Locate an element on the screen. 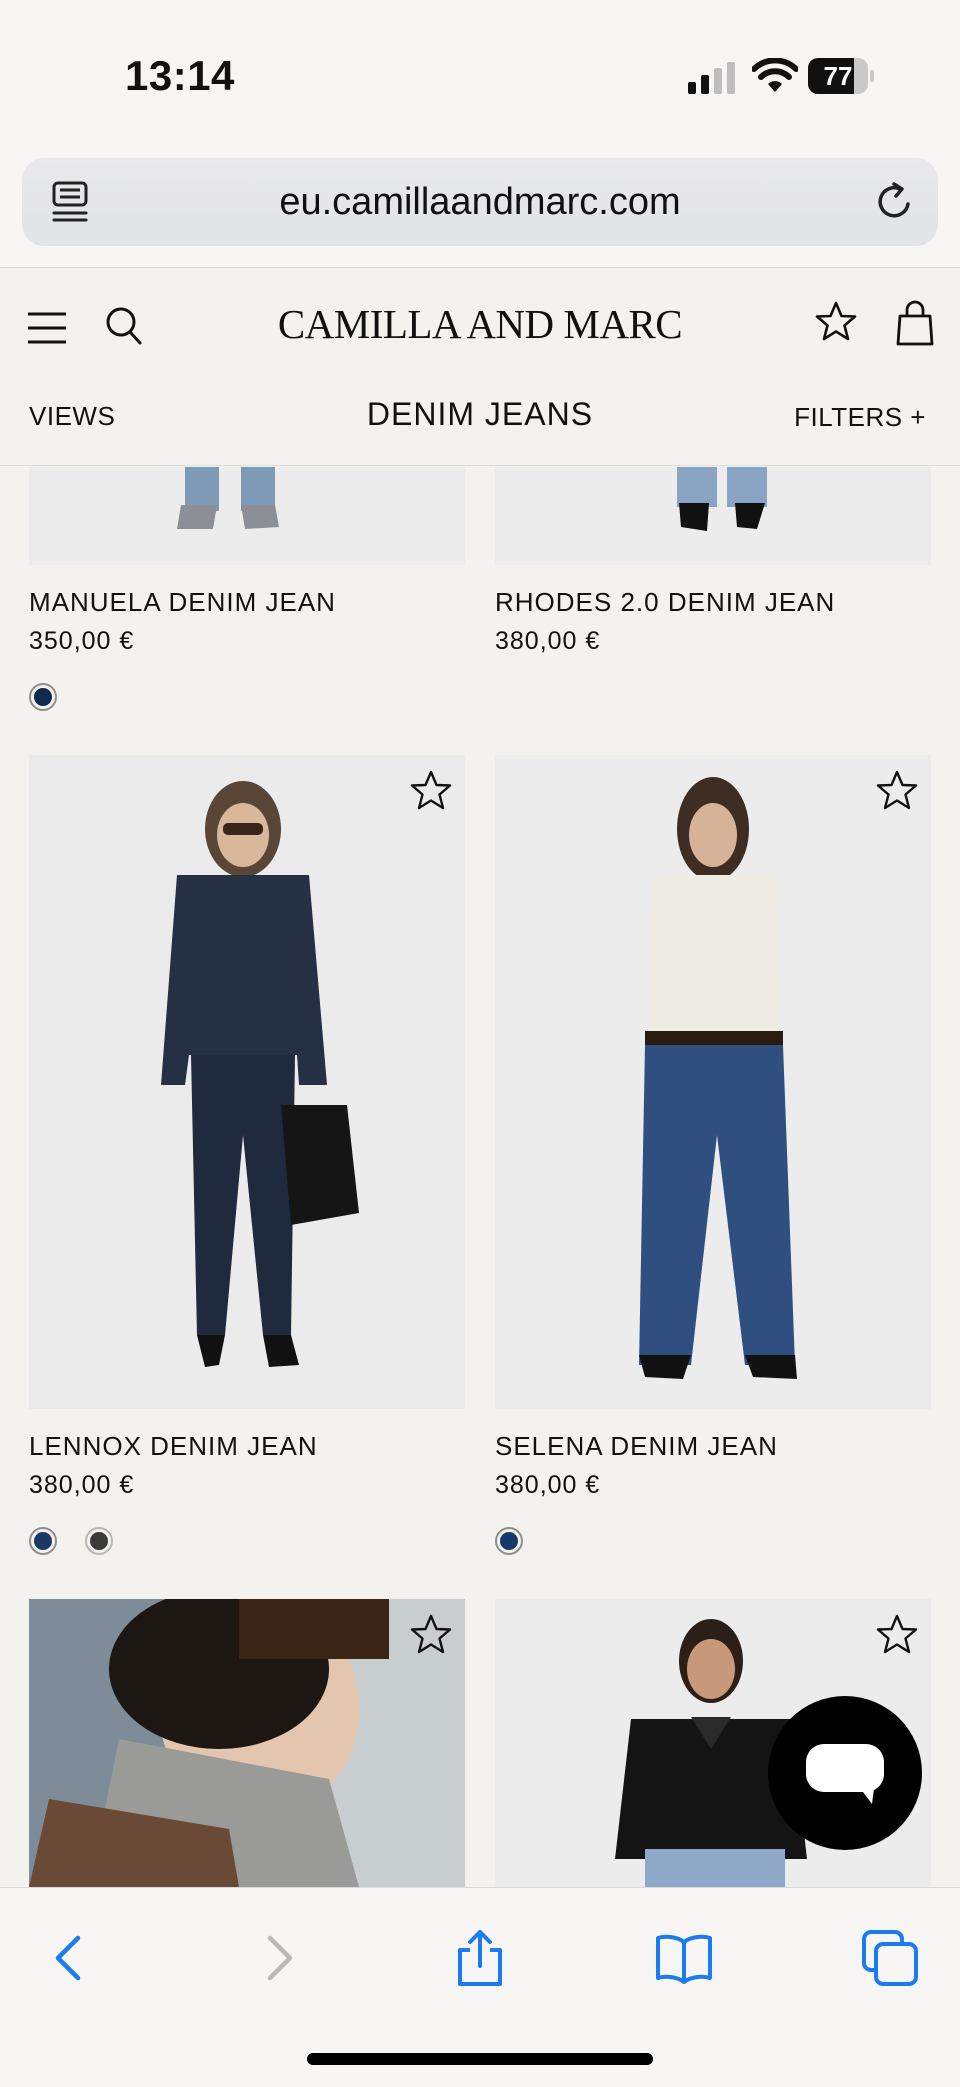 The height and width of the screenshot is (2087, 960). tabs-icon is located at coordinates (890, 1958).